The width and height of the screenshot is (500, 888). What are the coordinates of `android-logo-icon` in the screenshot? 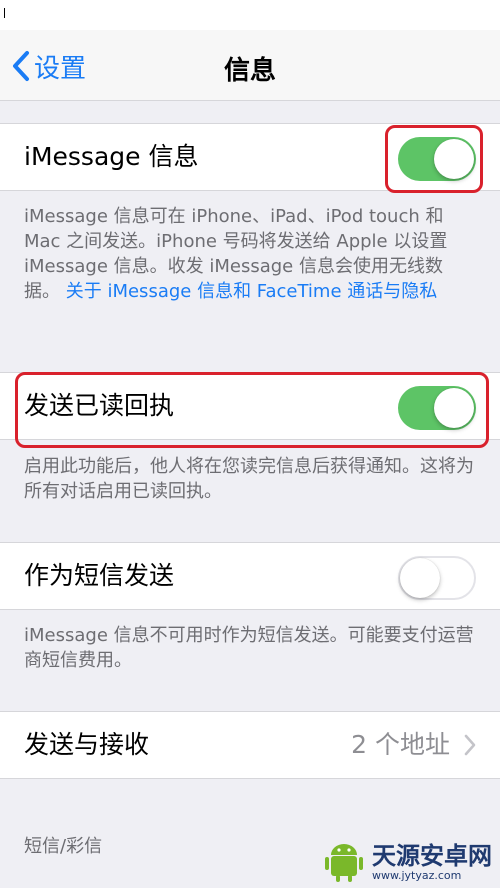 It's located at (344, 863).